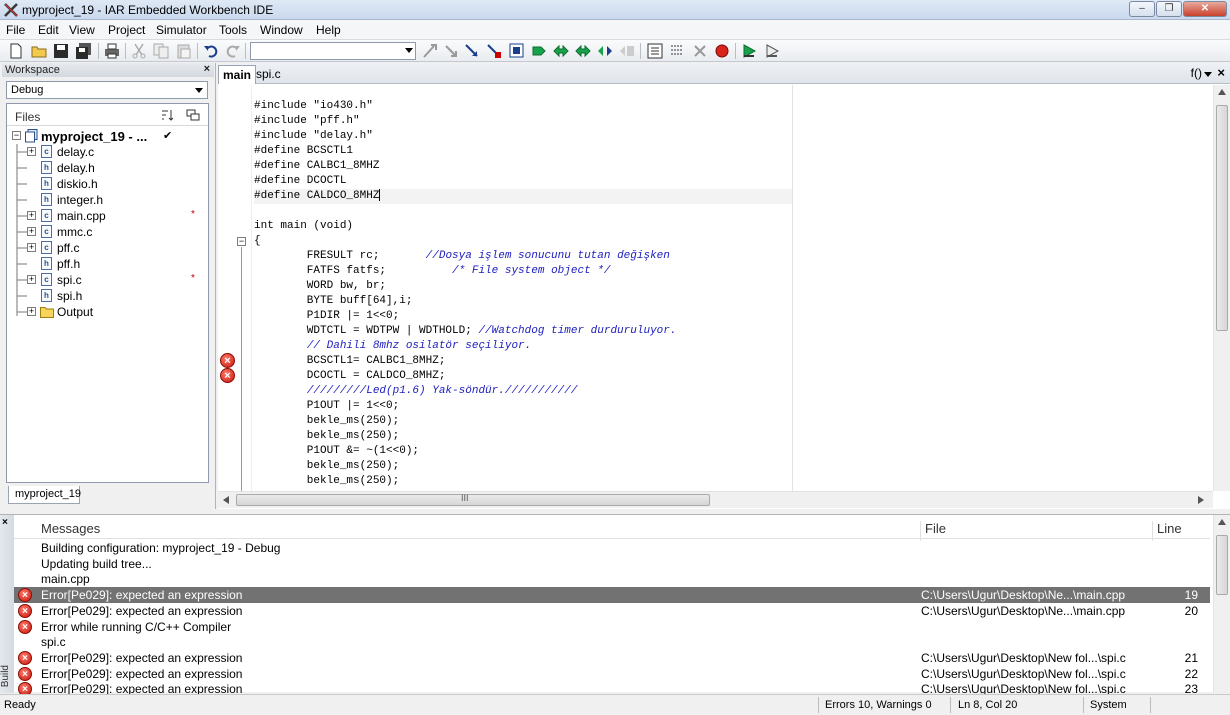 The height and width of the screenshot is (715, 1230). What do you see at coordinates (1169, 9) in the screenshot?
I see `restore-button: ❐` at bounding box center [1169, 9].